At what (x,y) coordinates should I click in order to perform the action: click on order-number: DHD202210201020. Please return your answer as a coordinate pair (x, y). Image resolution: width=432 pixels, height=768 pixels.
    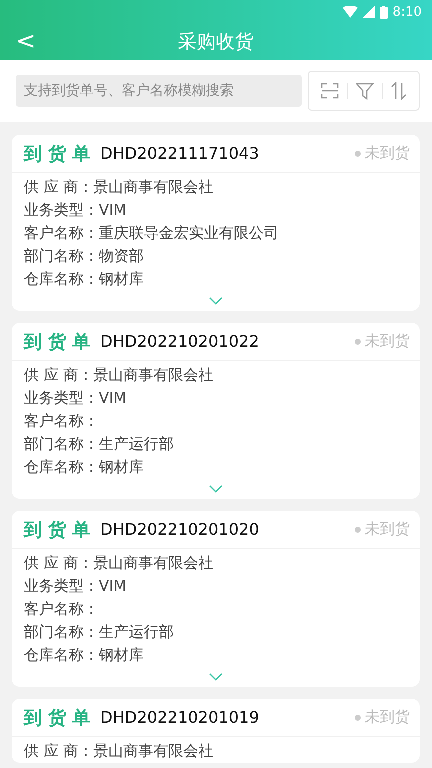
    Looking at the image, I should click on (180, 529).